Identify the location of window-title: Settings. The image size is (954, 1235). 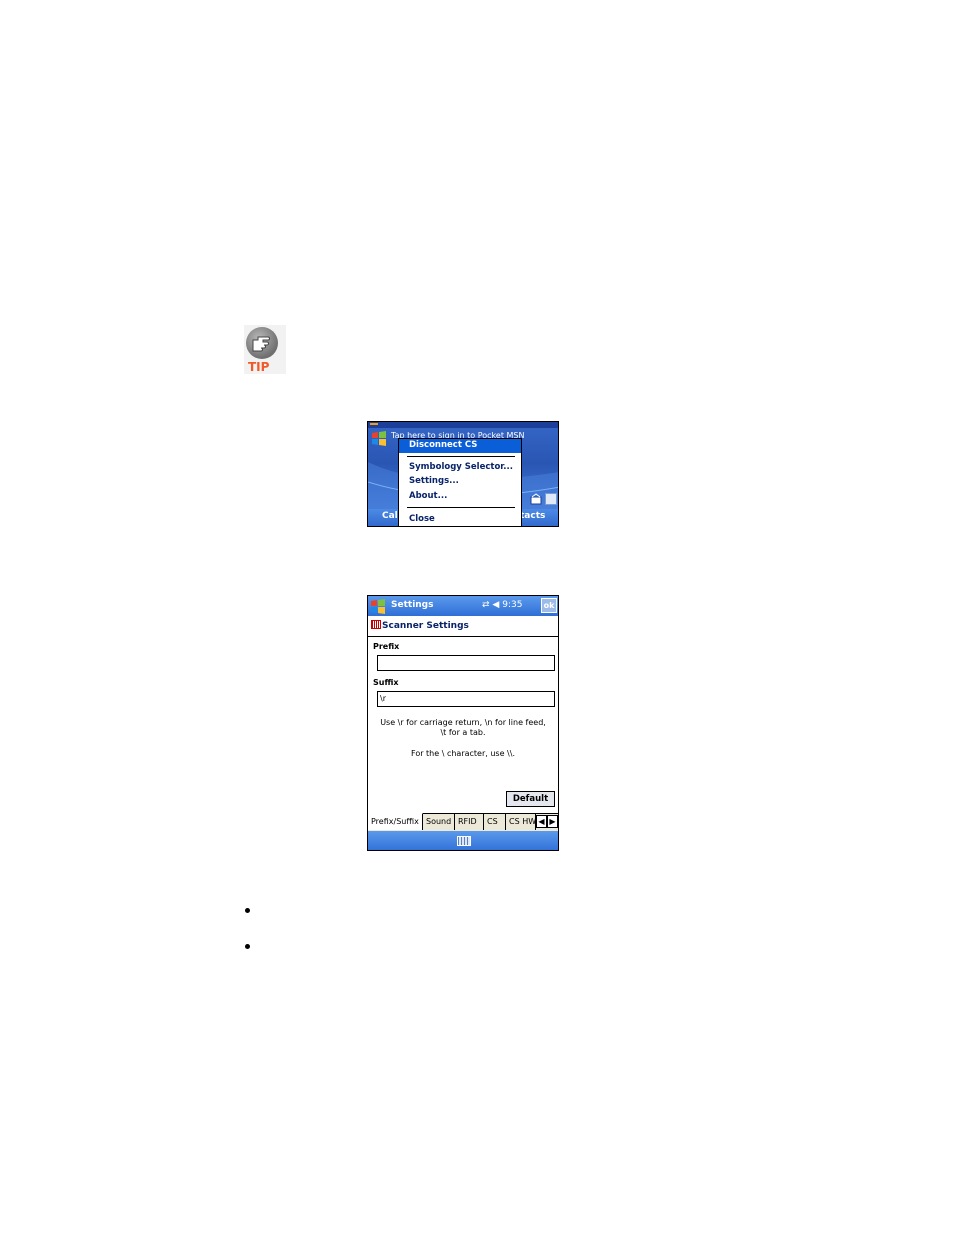
(412, 605).